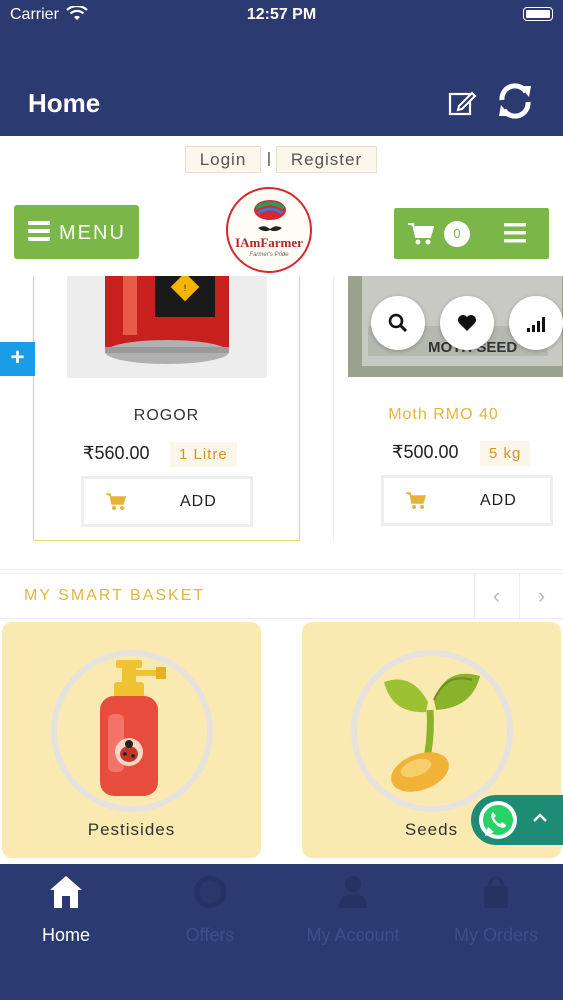  What do you see at coordinates (496, 892) in the screenshot?
I see `bag-icon` at bounding box center [496, 892].